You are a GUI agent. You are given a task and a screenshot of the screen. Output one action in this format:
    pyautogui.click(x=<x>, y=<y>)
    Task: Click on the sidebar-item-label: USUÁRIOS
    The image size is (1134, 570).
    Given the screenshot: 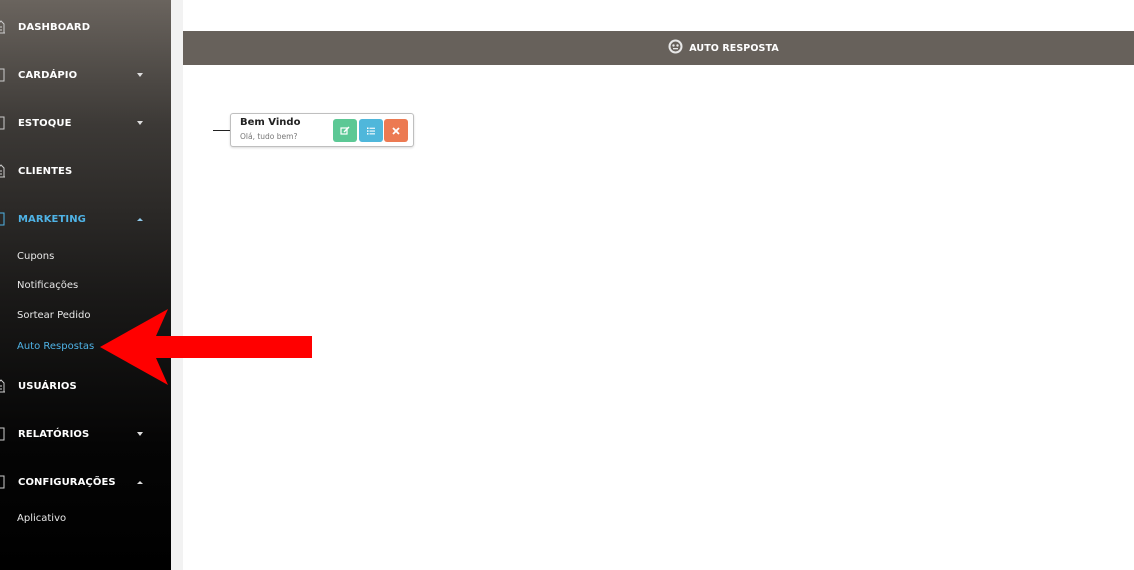 What is the action you would take?
    pyautogui.click(x=47, y=386)
    